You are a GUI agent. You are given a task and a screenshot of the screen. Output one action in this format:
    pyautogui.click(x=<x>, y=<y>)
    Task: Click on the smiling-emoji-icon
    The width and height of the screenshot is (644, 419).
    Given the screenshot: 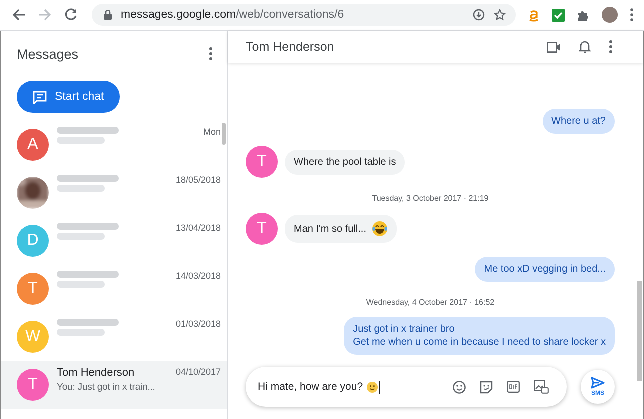 What is the action you would take?
    pyautogui.click(x=372, y=387)
    